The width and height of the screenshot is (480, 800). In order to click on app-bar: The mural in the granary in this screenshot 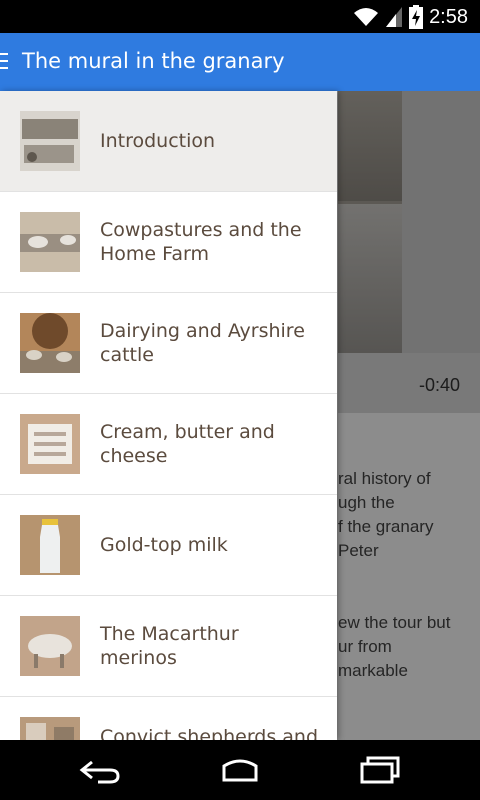, I will do `click(240, 62)`.